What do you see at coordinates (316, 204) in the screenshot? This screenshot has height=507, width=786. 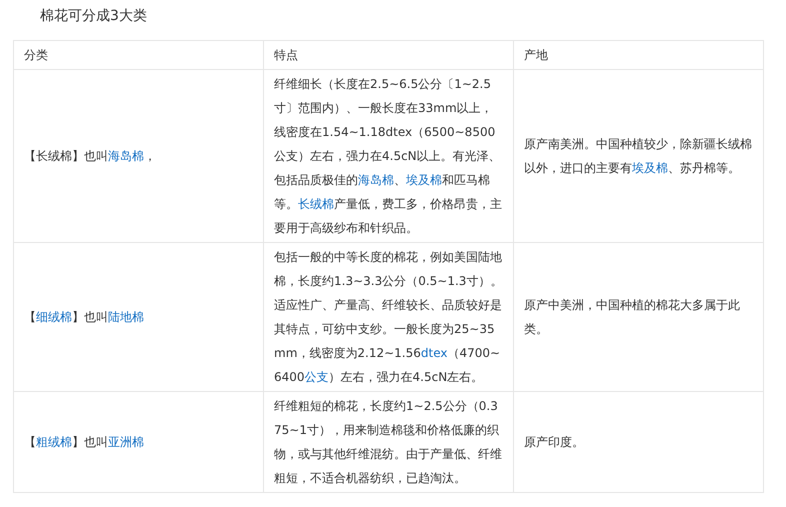 I see `text-link: 长绒棉` at bounding box center [316, 204].